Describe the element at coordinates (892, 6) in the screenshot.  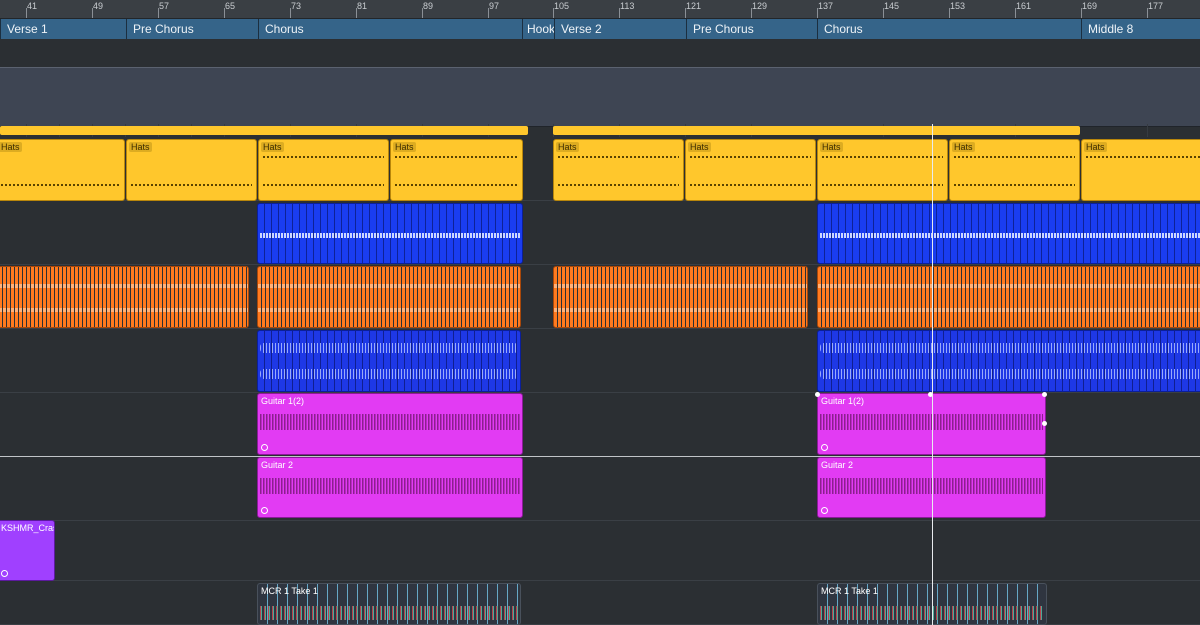
I see `ruler-tick-label: 145` at that location.